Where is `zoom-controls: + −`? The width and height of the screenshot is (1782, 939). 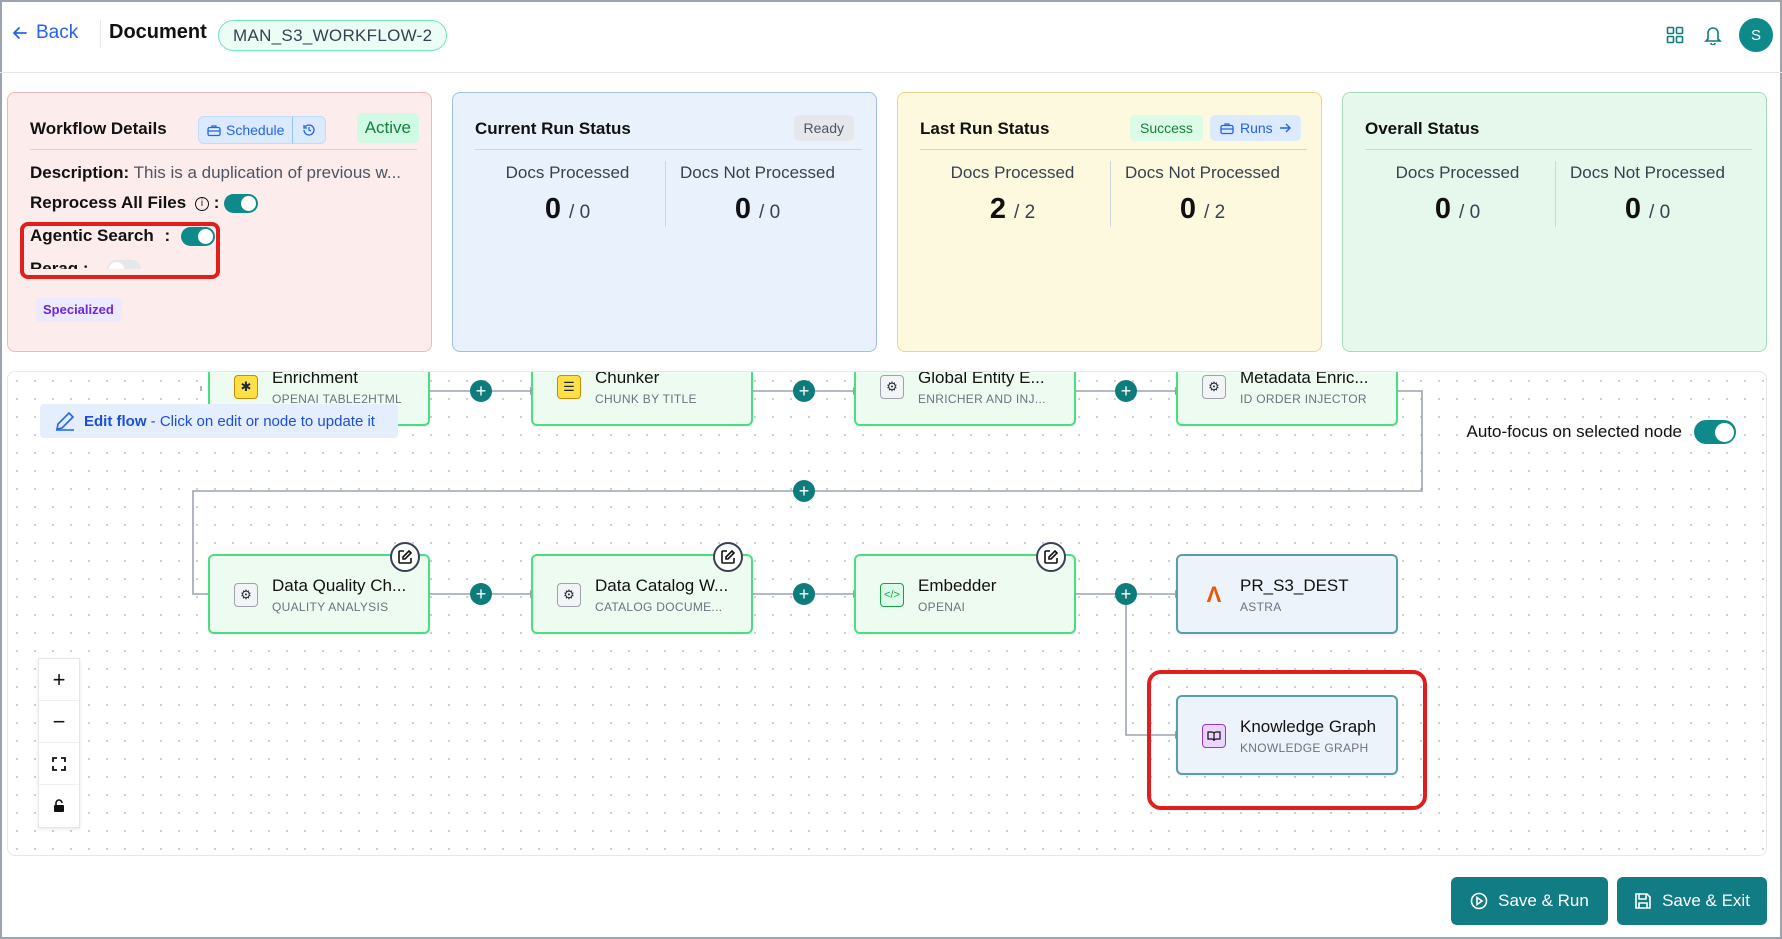
zoom-controls: + − is located at coordinates (59, 743).